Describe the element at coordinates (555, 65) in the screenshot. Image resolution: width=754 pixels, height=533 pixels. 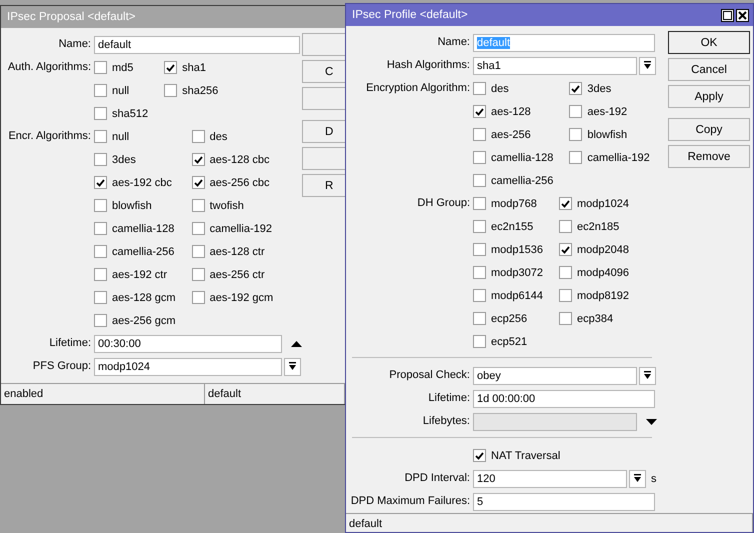
I see `dropdown-field: sha1` at that location.